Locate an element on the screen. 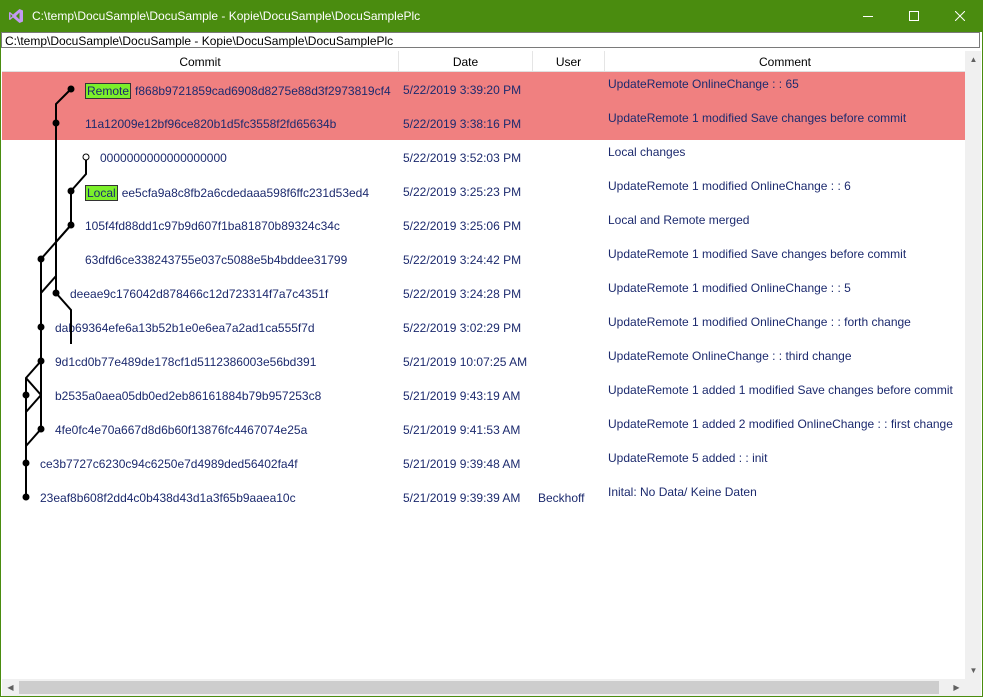 The image size is (983, 697). maximize-icon is located at coordinates (914, 16).